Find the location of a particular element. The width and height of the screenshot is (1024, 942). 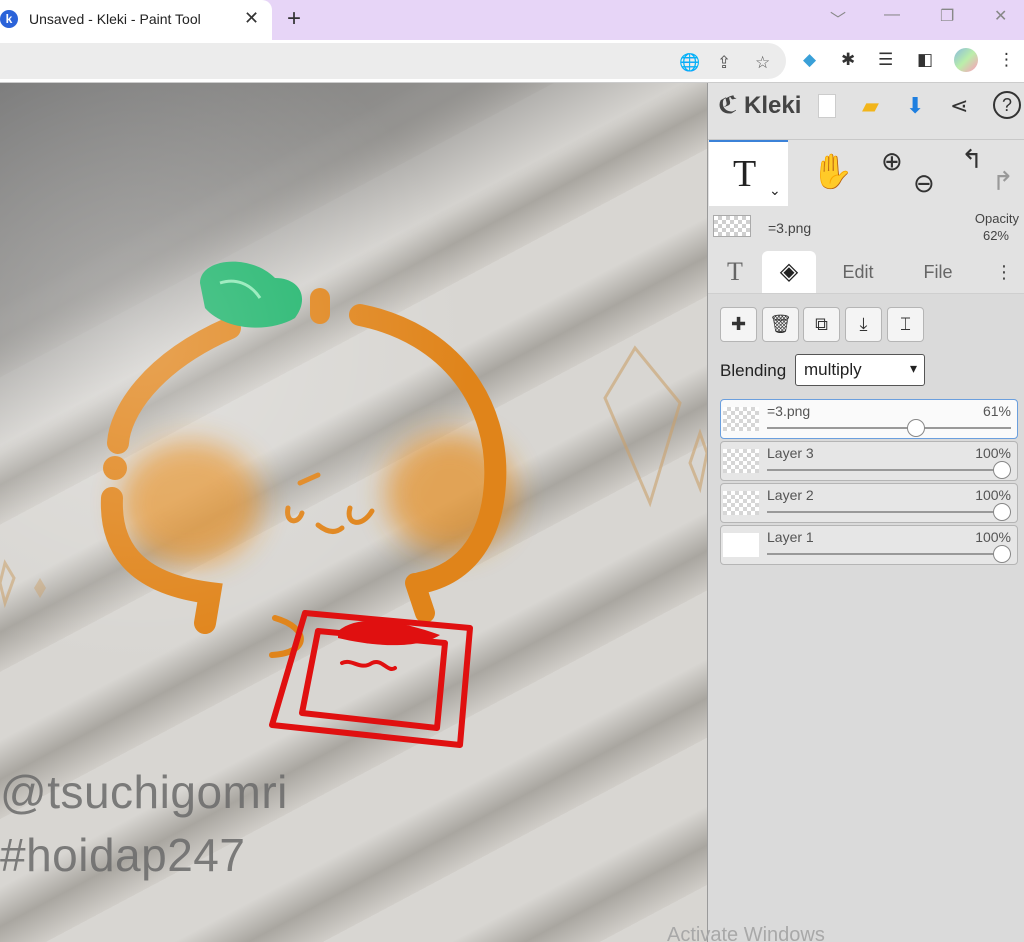

extension-shield-icon: ◆ is located at coordinates (809, 60).